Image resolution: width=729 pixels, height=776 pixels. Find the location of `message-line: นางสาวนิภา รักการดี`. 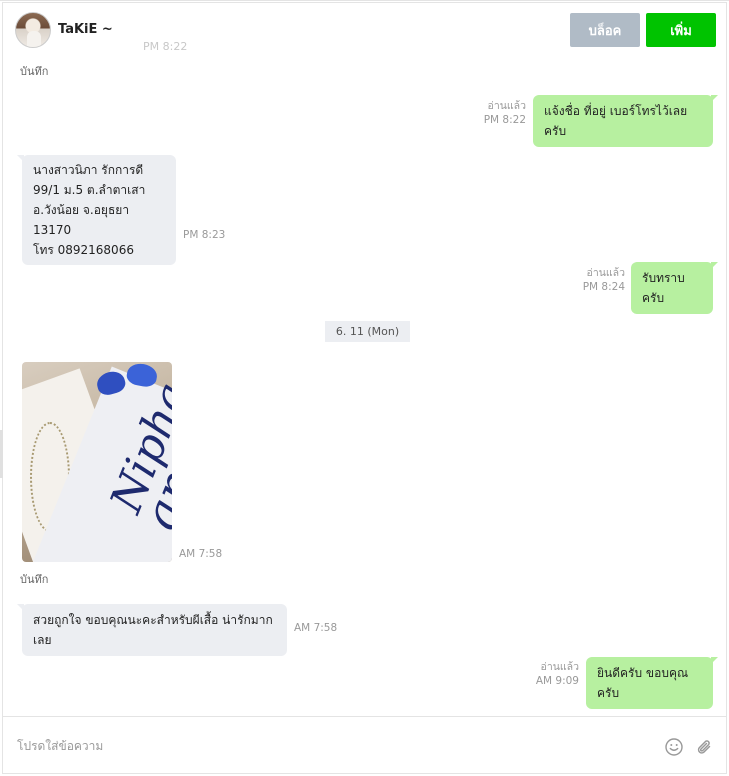

message-line: นางสาวนิภา รักการดี is located at coordinates (88, 170).